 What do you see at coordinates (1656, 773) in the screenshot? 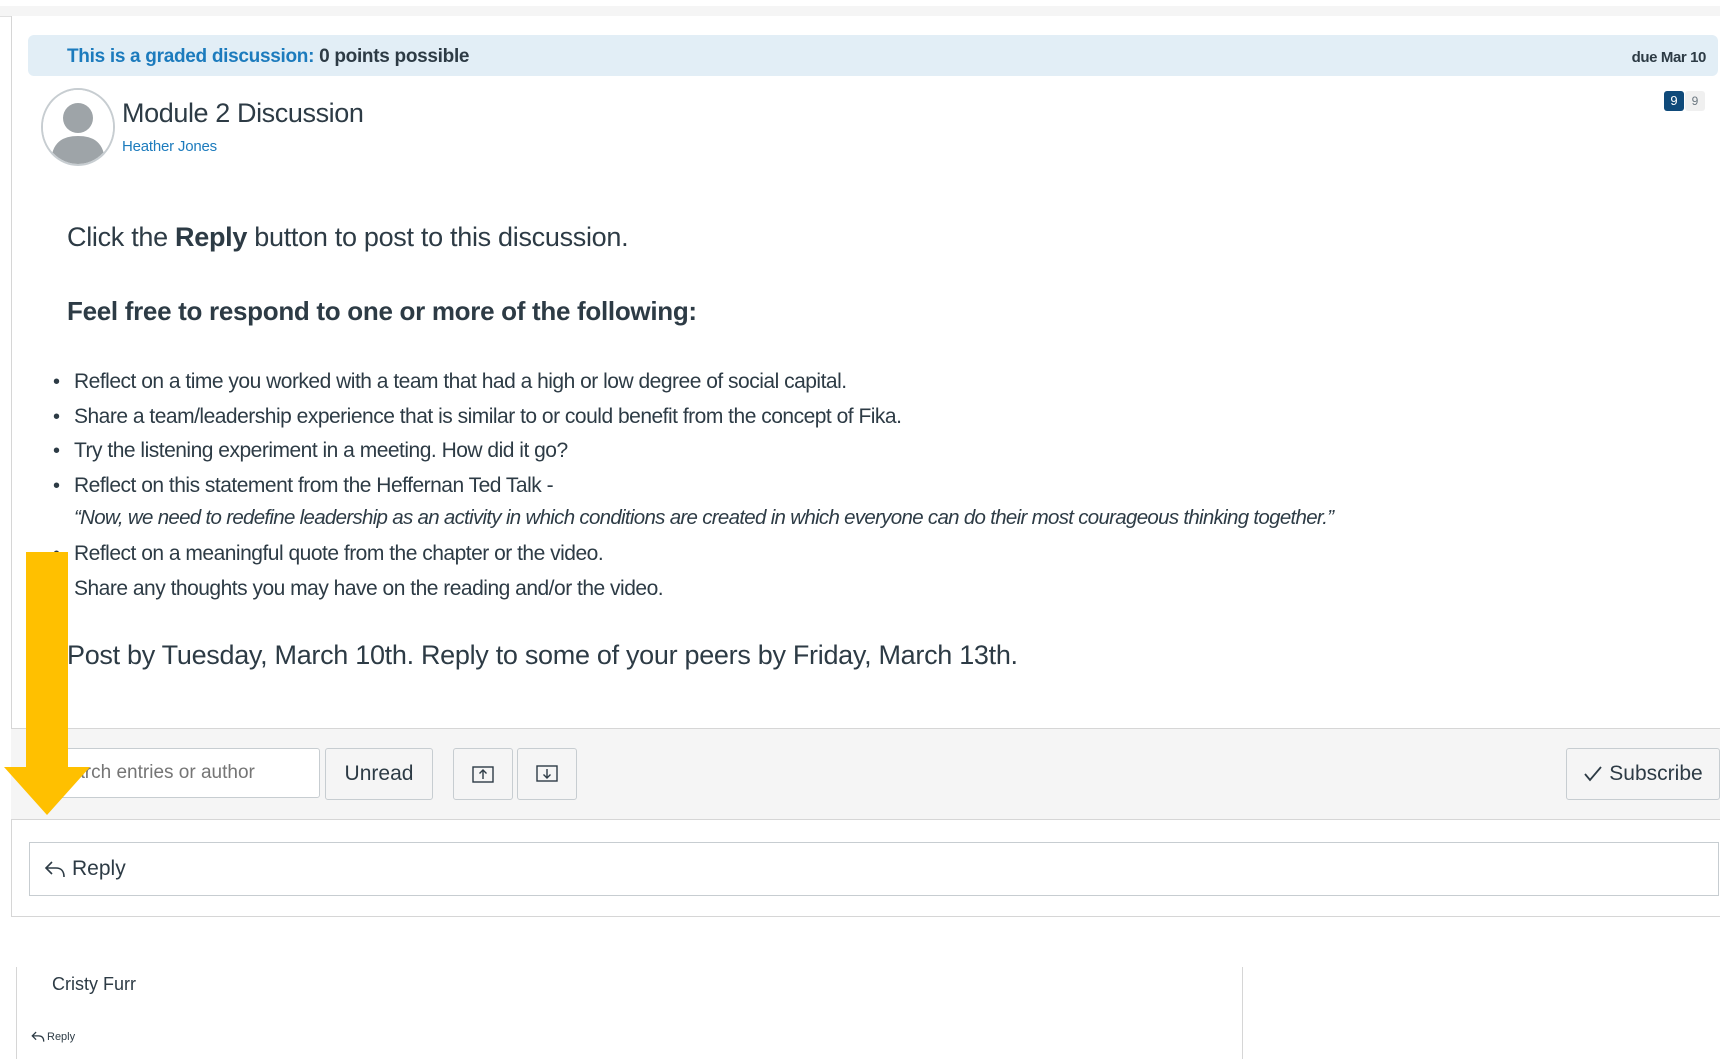
I see `subscribe-label: Subscribe` at bounding box center [1656, 773].